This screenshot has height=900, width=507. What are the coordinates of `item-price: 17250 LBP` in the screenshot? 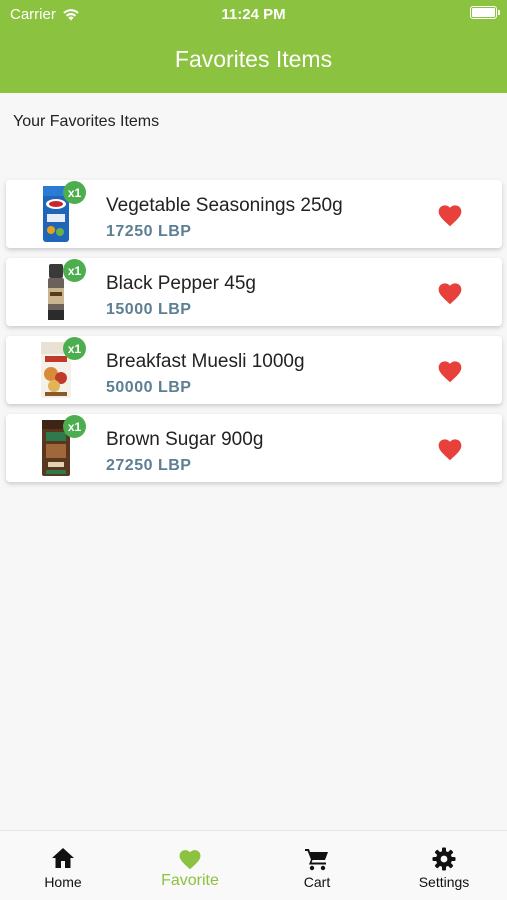 It's located at (149, 231).